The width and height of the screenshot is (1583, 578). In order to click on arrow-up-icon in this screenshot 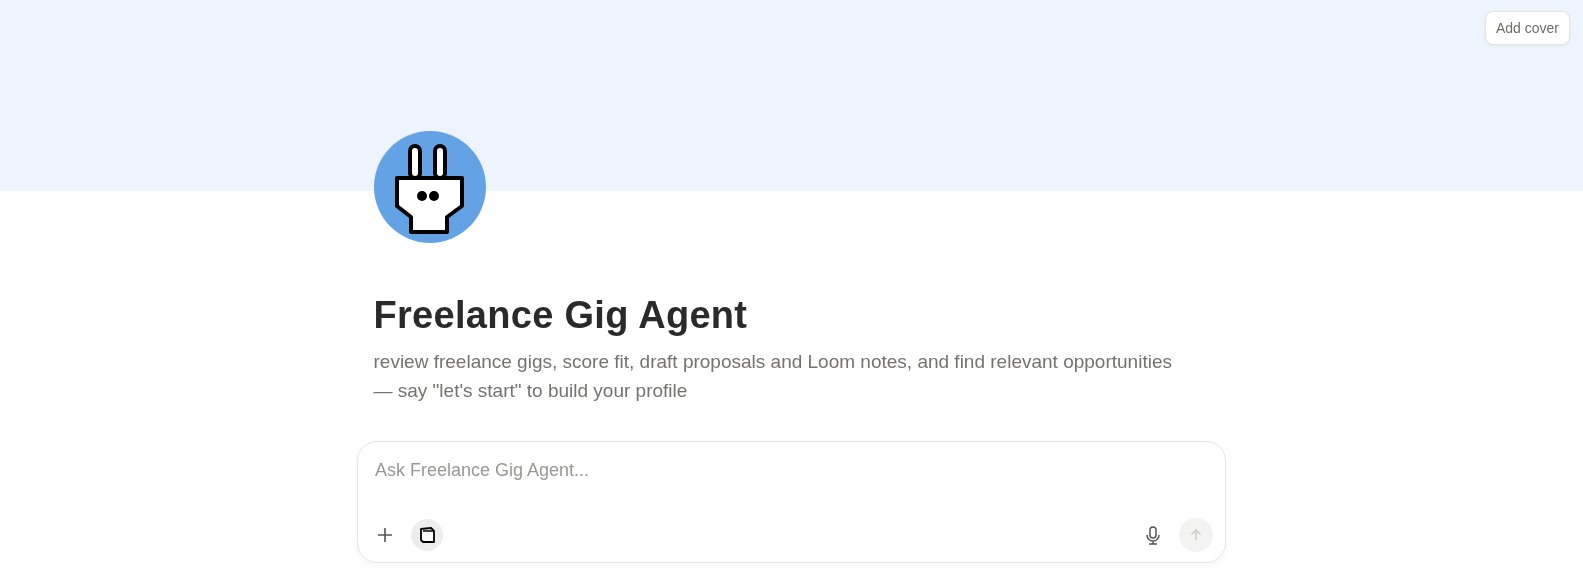, I will do `click(1196, 535)`.